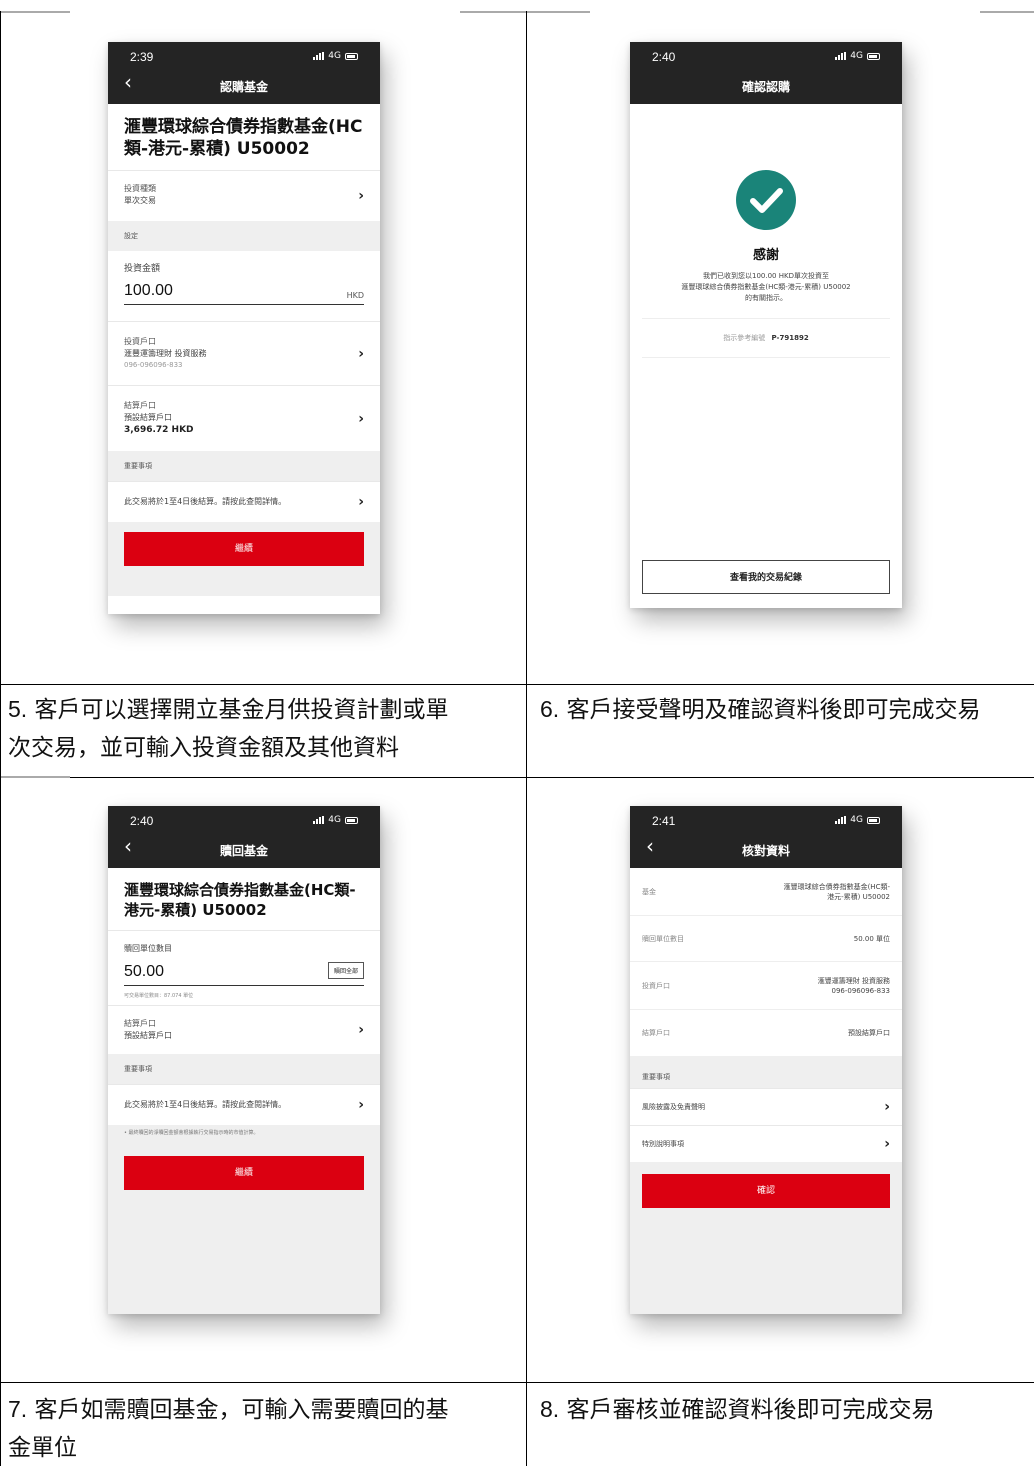 Image resolution: width=1034 pixels, height=1467 pixels. What do you see at coordinates (766, 276) in the screenshot?
I see `confirmation-line: 我們已收到您以100.00 HKD單次投資至` at bounding box center [766, 276].